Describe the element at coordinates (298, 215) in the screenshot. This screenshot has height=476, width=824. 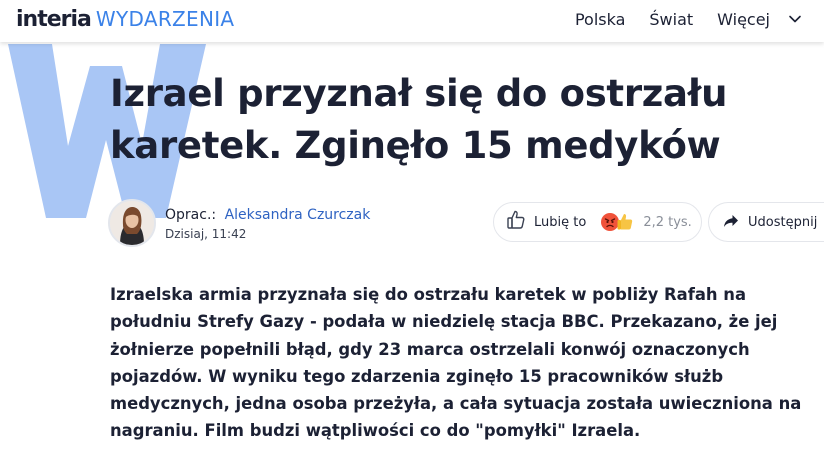
I see `author-name-link: Aleksandra Czurczak` at that location.